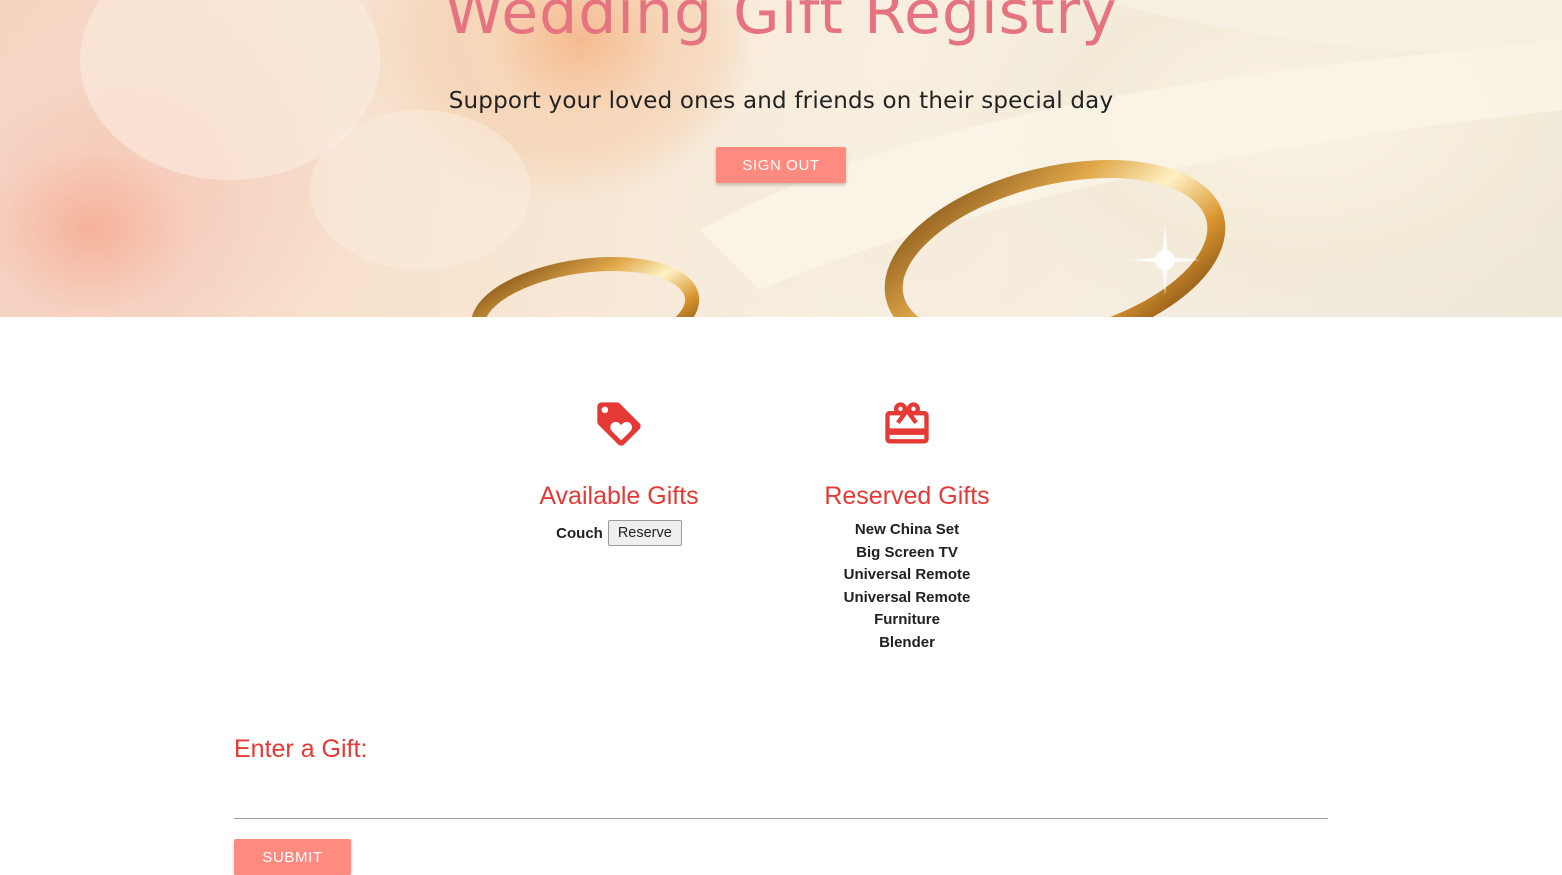  Describe the element at coordinates (781, 24) in the screenshot. I see `page-title: Wedding Gift Registry` at that location.